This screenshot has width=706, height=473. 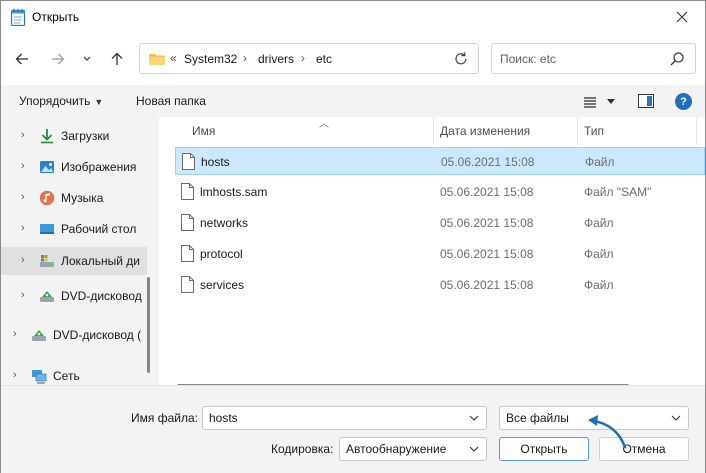 I want to click on sidebar-item-dvd-drive-2: › DVD-дисковод (, so click(x=76, y=335).